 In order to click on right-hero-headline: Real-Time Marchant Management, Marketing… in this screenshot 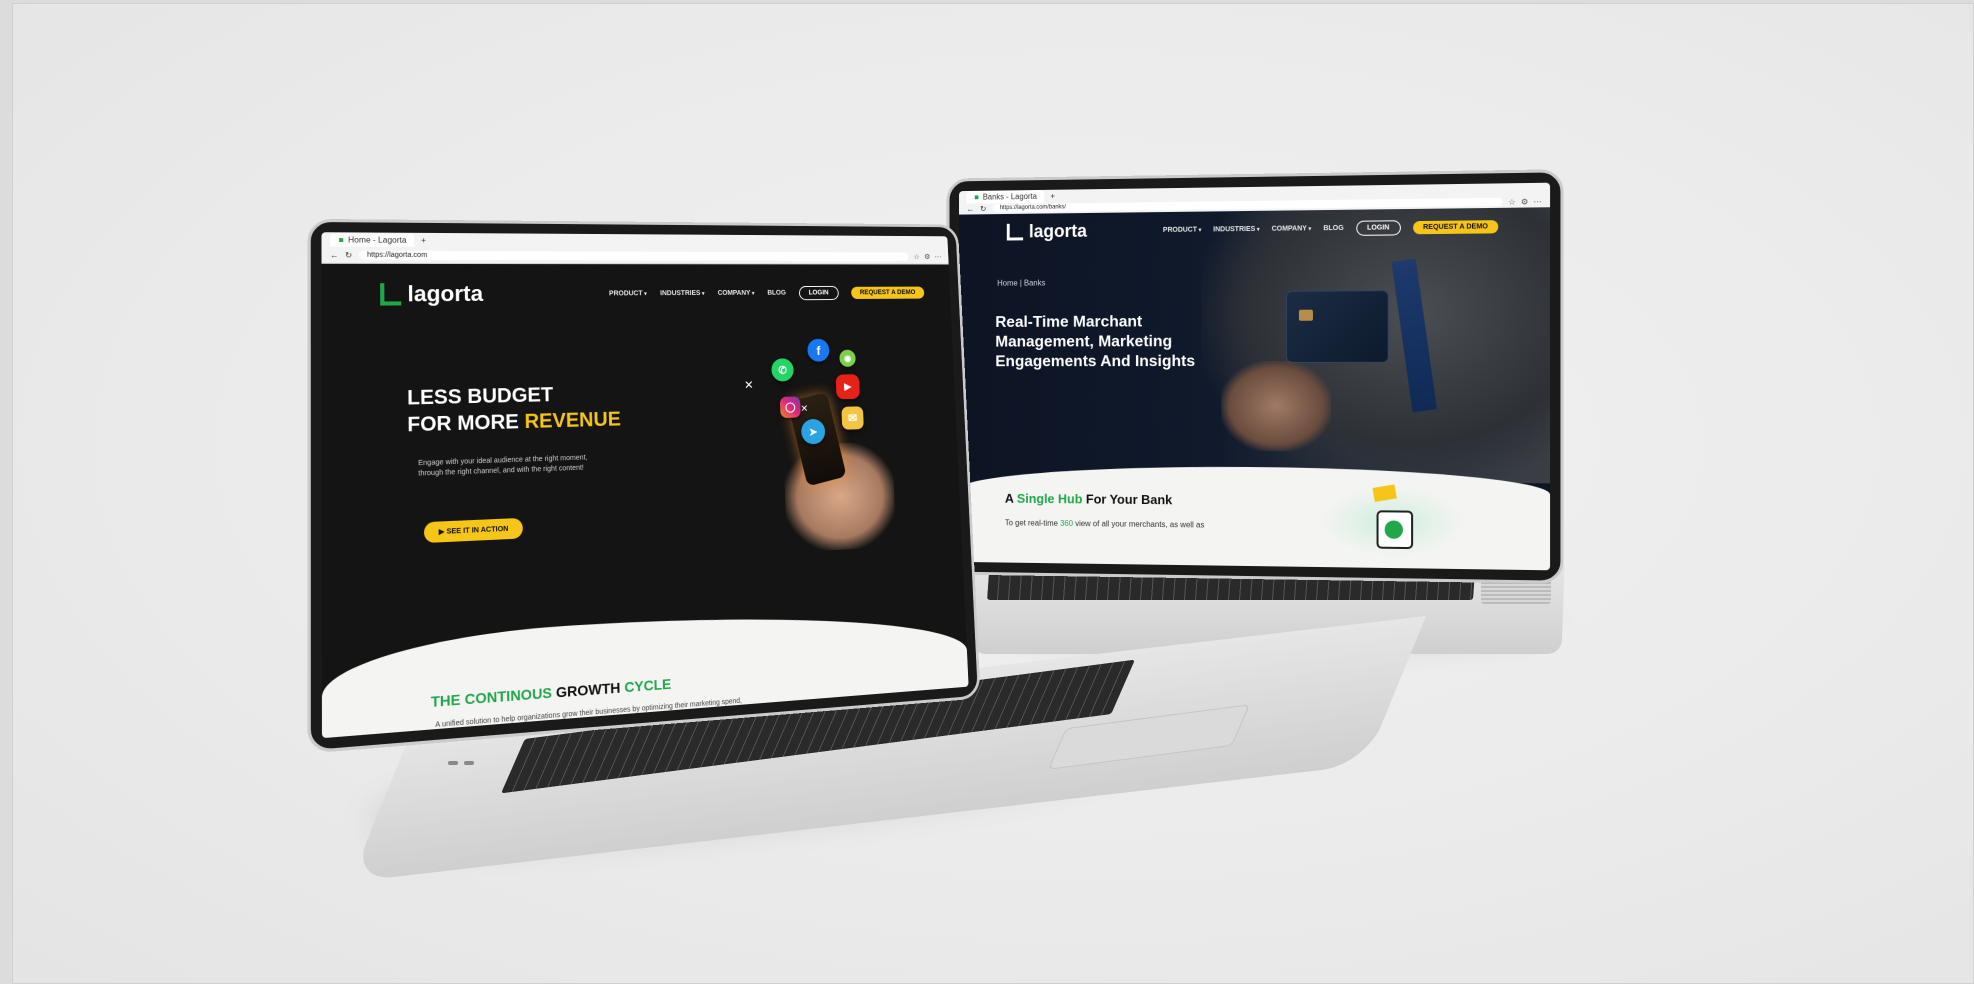, I will do `click(1095, 342)`.